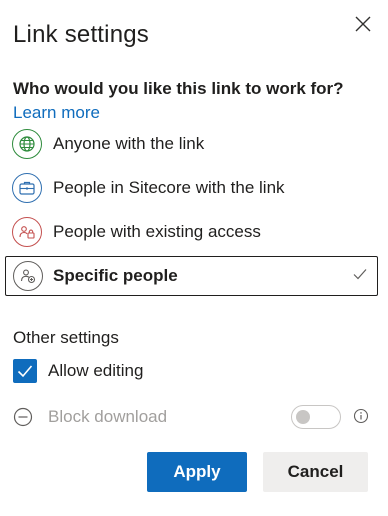 Image resolution: width=388 pixels, height=516 pixels. Describe the element at coordinates (81, 34) in the screenshot. I see `dialog-title: Link settings` at that location.